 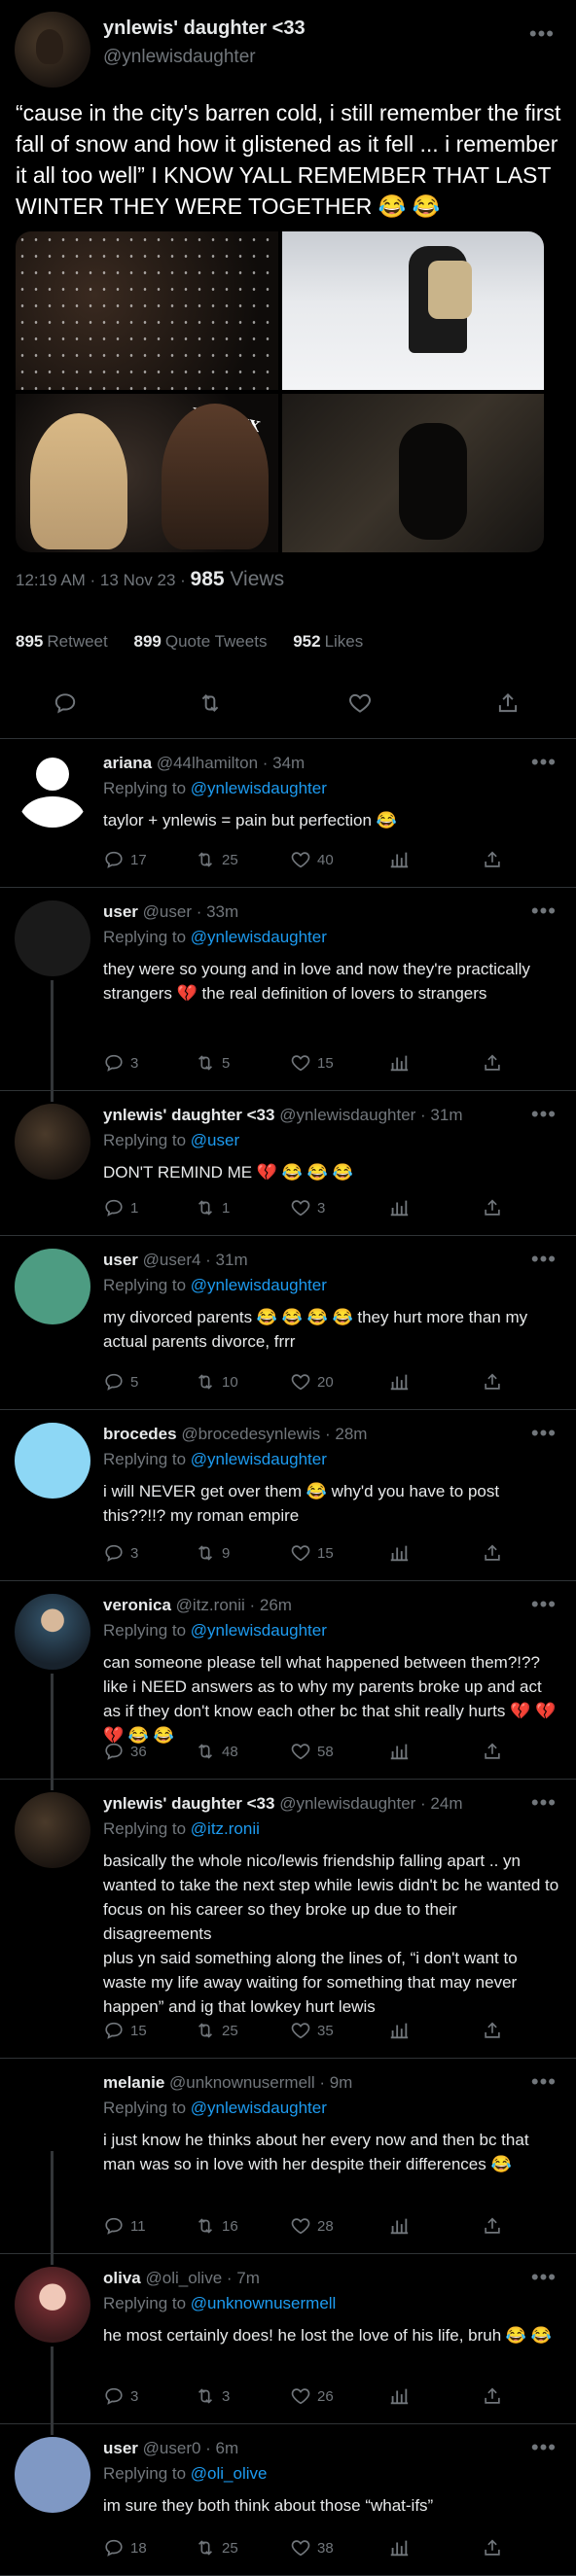 What do you see at coordinates (212, 2396) in the screenshot?
I see `retweet-button: 3` at bounding box center [212, 2396].